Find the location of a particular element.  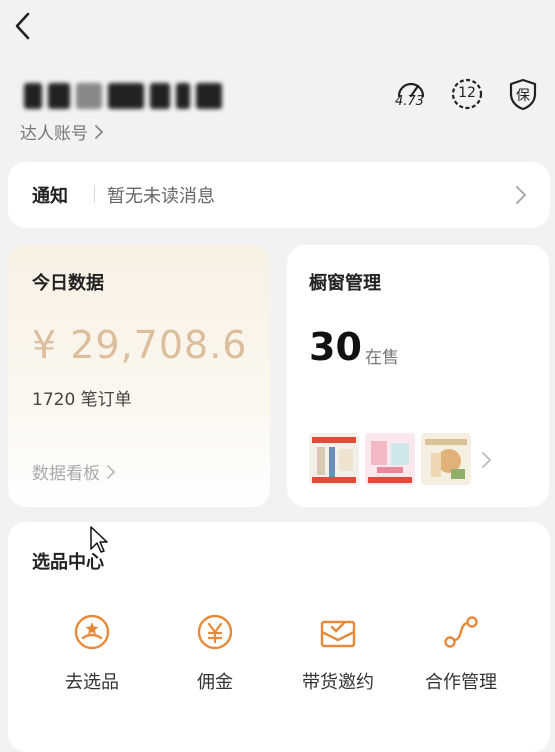

data-dashboard-link: 数据看板 is located at coordinates (74, 471).